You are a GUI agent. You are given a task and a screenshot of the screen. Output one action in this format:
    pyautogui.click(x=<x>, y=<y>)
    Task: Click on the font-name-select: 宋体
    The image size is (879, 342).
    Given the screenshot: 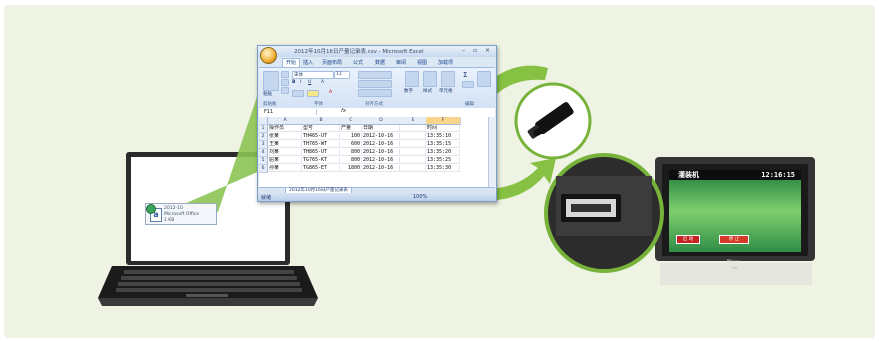 What is the action you would take?
    pyautogui.click(x=313, y=75)
    